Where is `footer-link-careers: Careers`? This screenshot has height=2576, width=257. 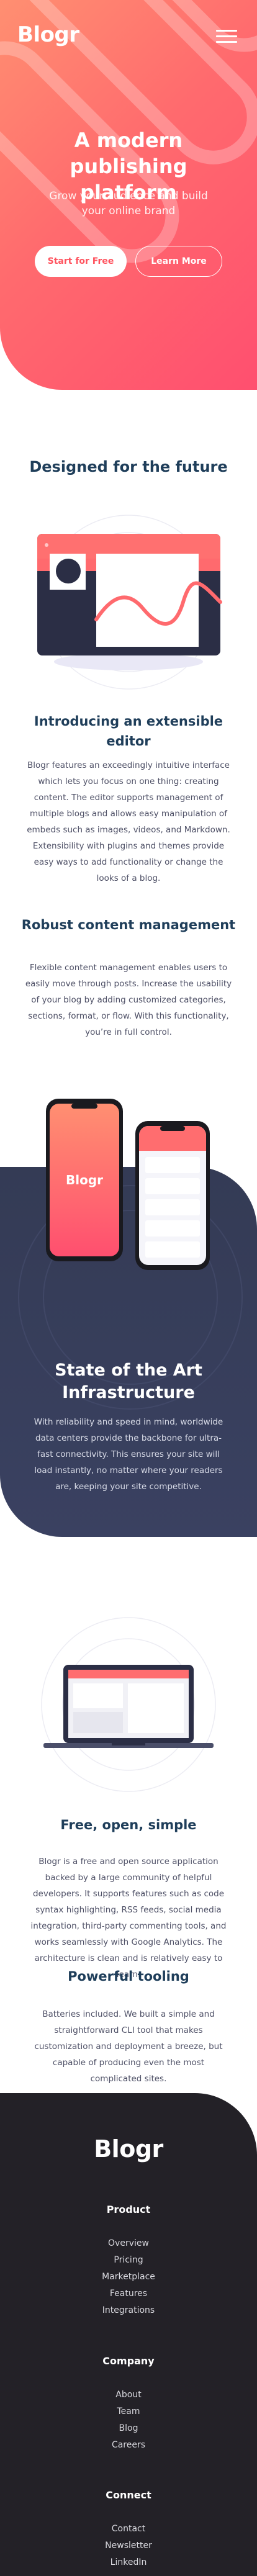
footer-link-careers: Careers is located at coordinates (128, 2445).